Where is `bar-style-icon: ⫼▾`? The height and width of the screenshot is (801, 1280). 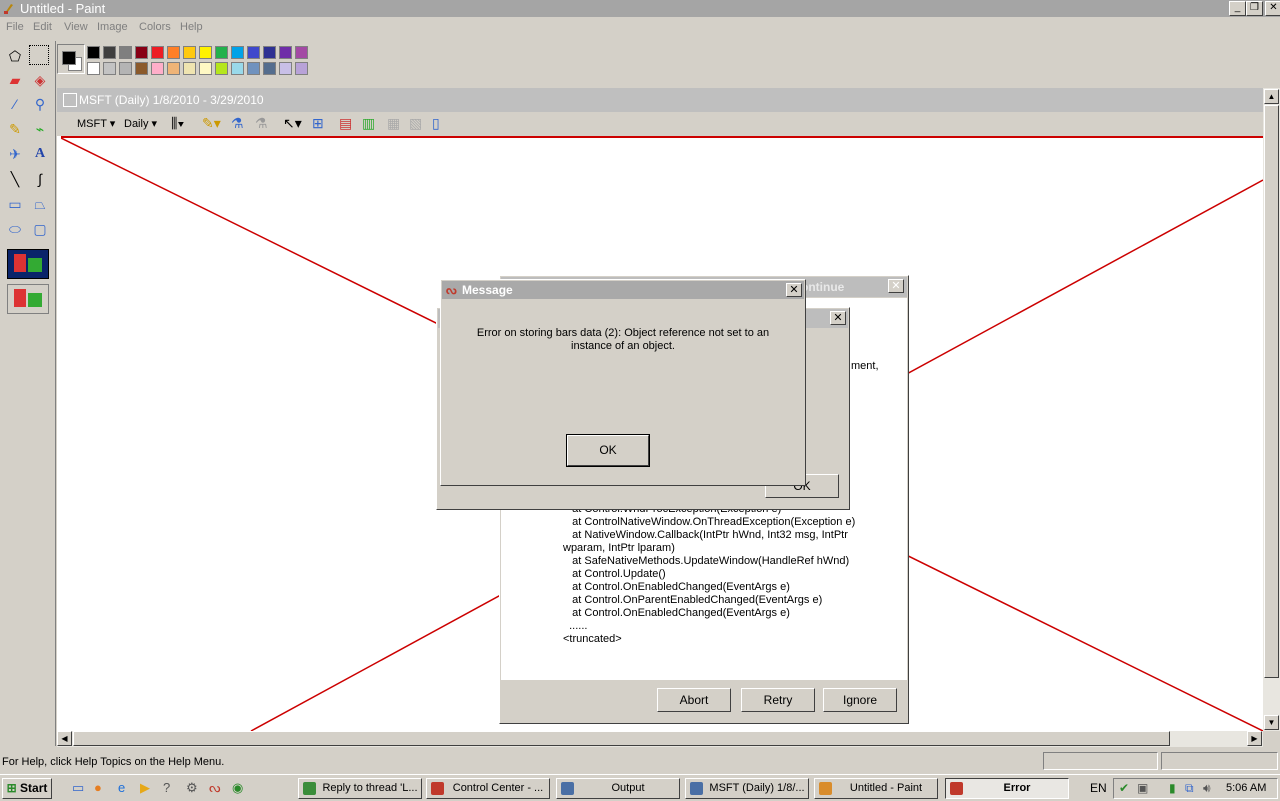
bar-style-icon: ⫼▾ is located at coordinates (177, 123).